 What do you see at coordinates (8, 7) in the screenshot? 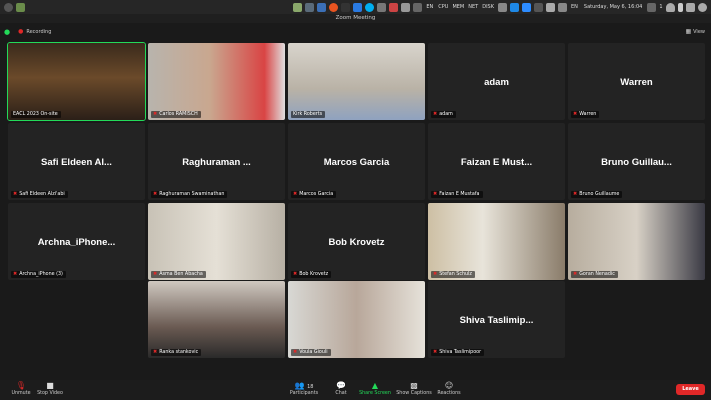
I see `app-launcher-icon` at bounding box center [8, 7].